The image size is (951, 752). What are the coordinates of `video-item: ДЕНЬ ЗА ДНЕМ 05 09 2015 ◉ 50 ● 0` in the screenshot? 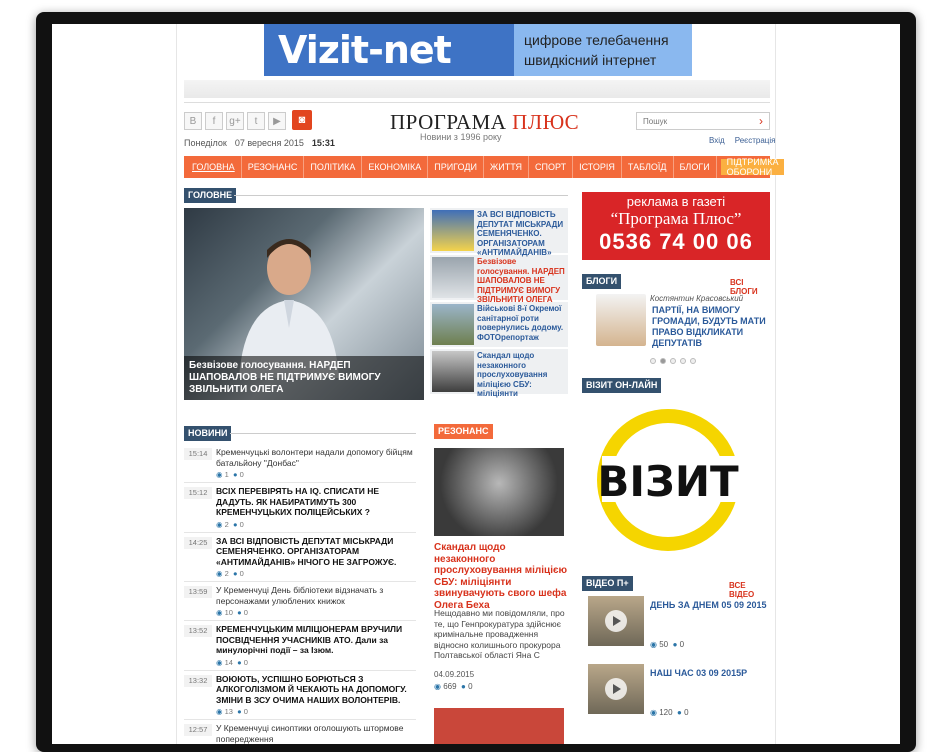 It's located at (676, 624).